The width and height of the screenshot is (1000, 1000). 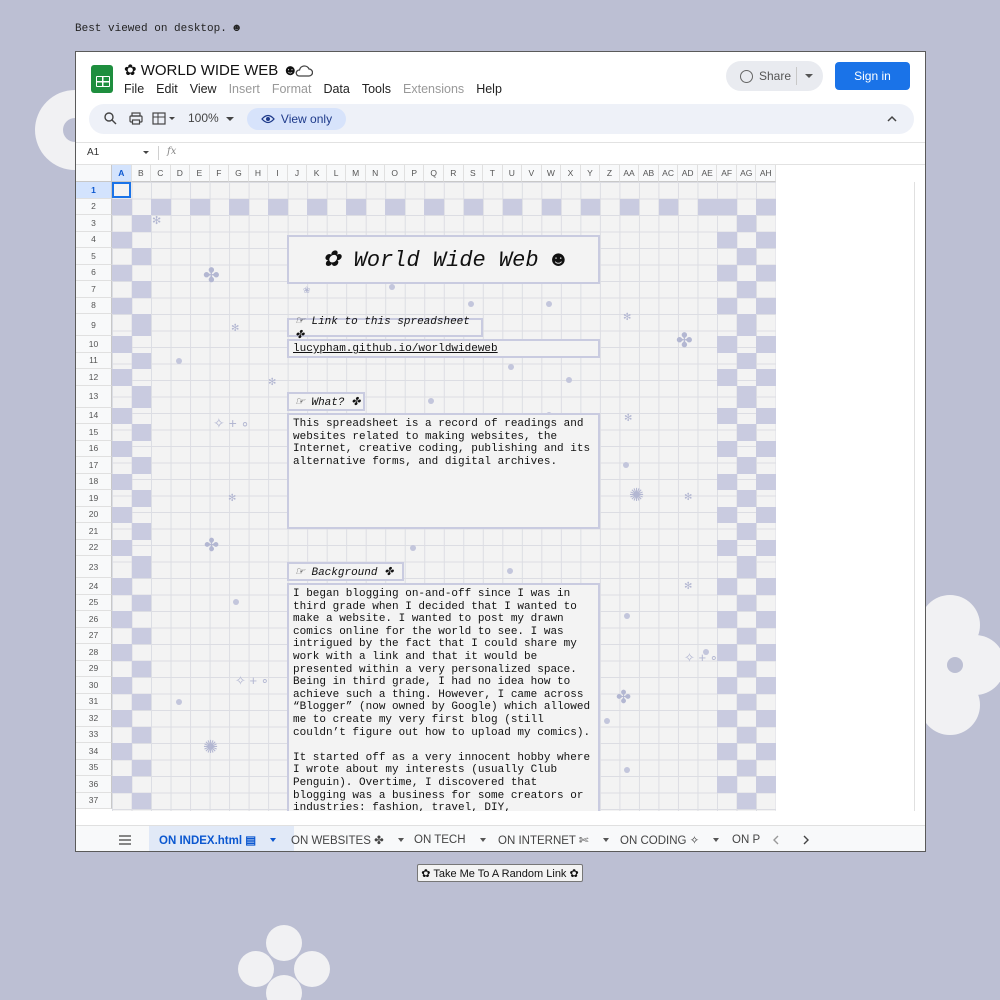 What do you see at coordinates (94, 272) in the screenshot?
I see `row-header-6: 6` at bounding box center [94, 272].